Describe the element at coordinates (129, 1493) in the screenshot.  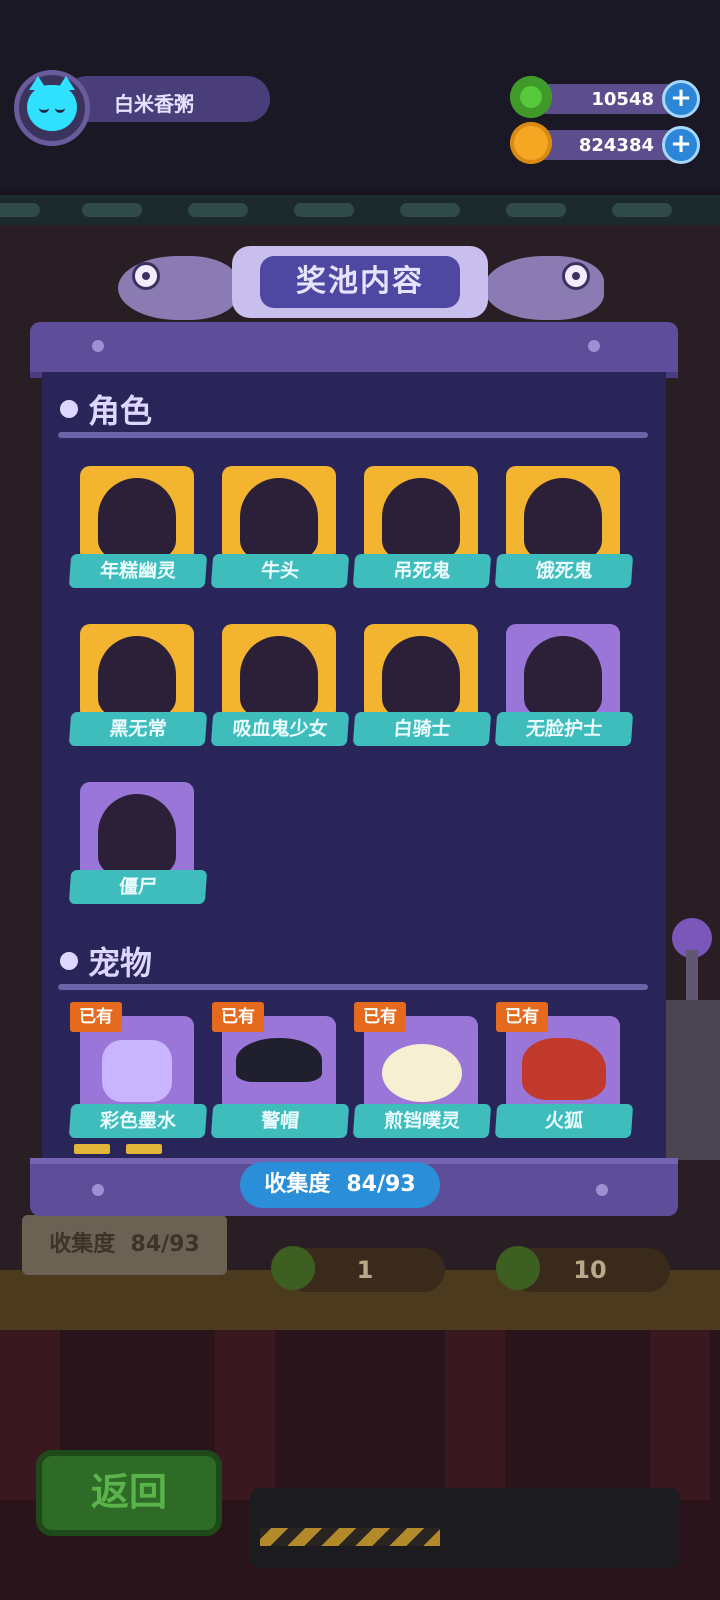
I see `back-button: 返回` at that location.